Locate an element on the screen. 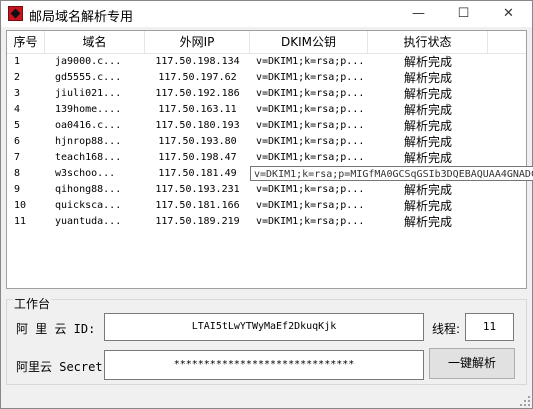 This screenshot has width=533, height=409. cell-ip: 117.50.198.47 is located at coordinates (197, 157).